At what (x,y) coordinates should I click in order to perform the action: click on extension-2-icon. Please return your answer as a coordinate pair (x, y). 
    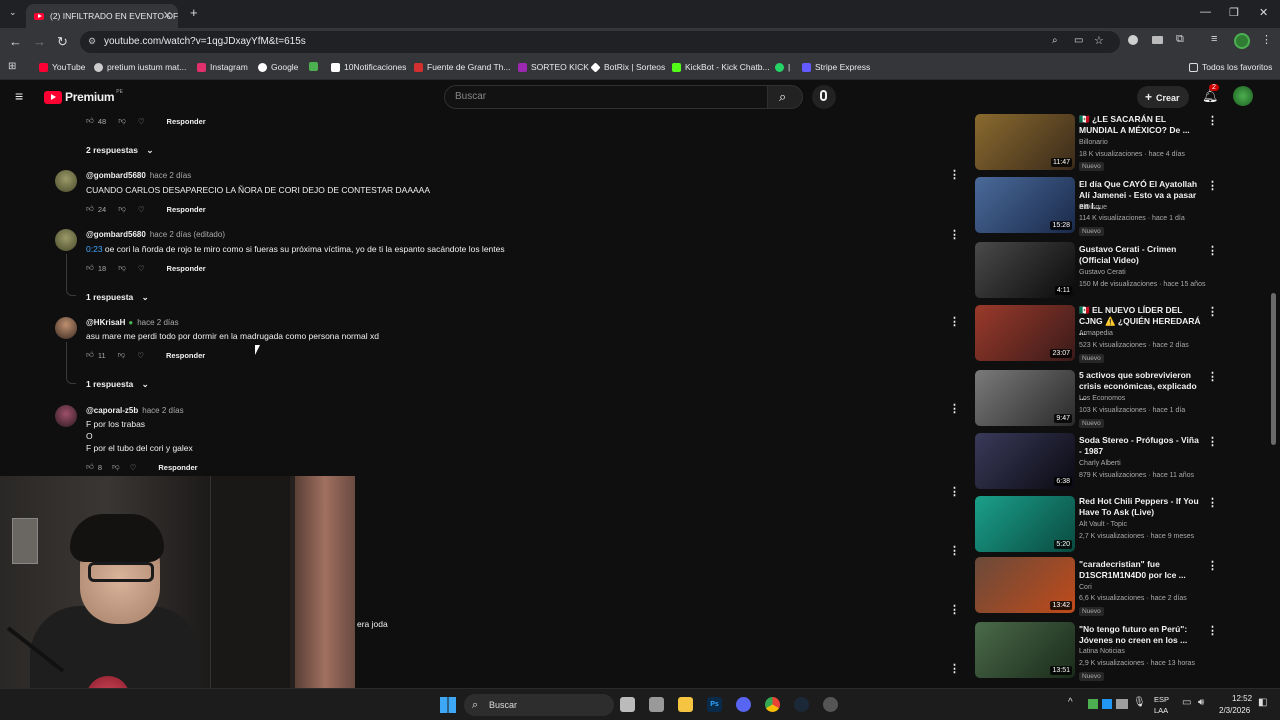
    Looking at the image, I should click on (1157, 40).